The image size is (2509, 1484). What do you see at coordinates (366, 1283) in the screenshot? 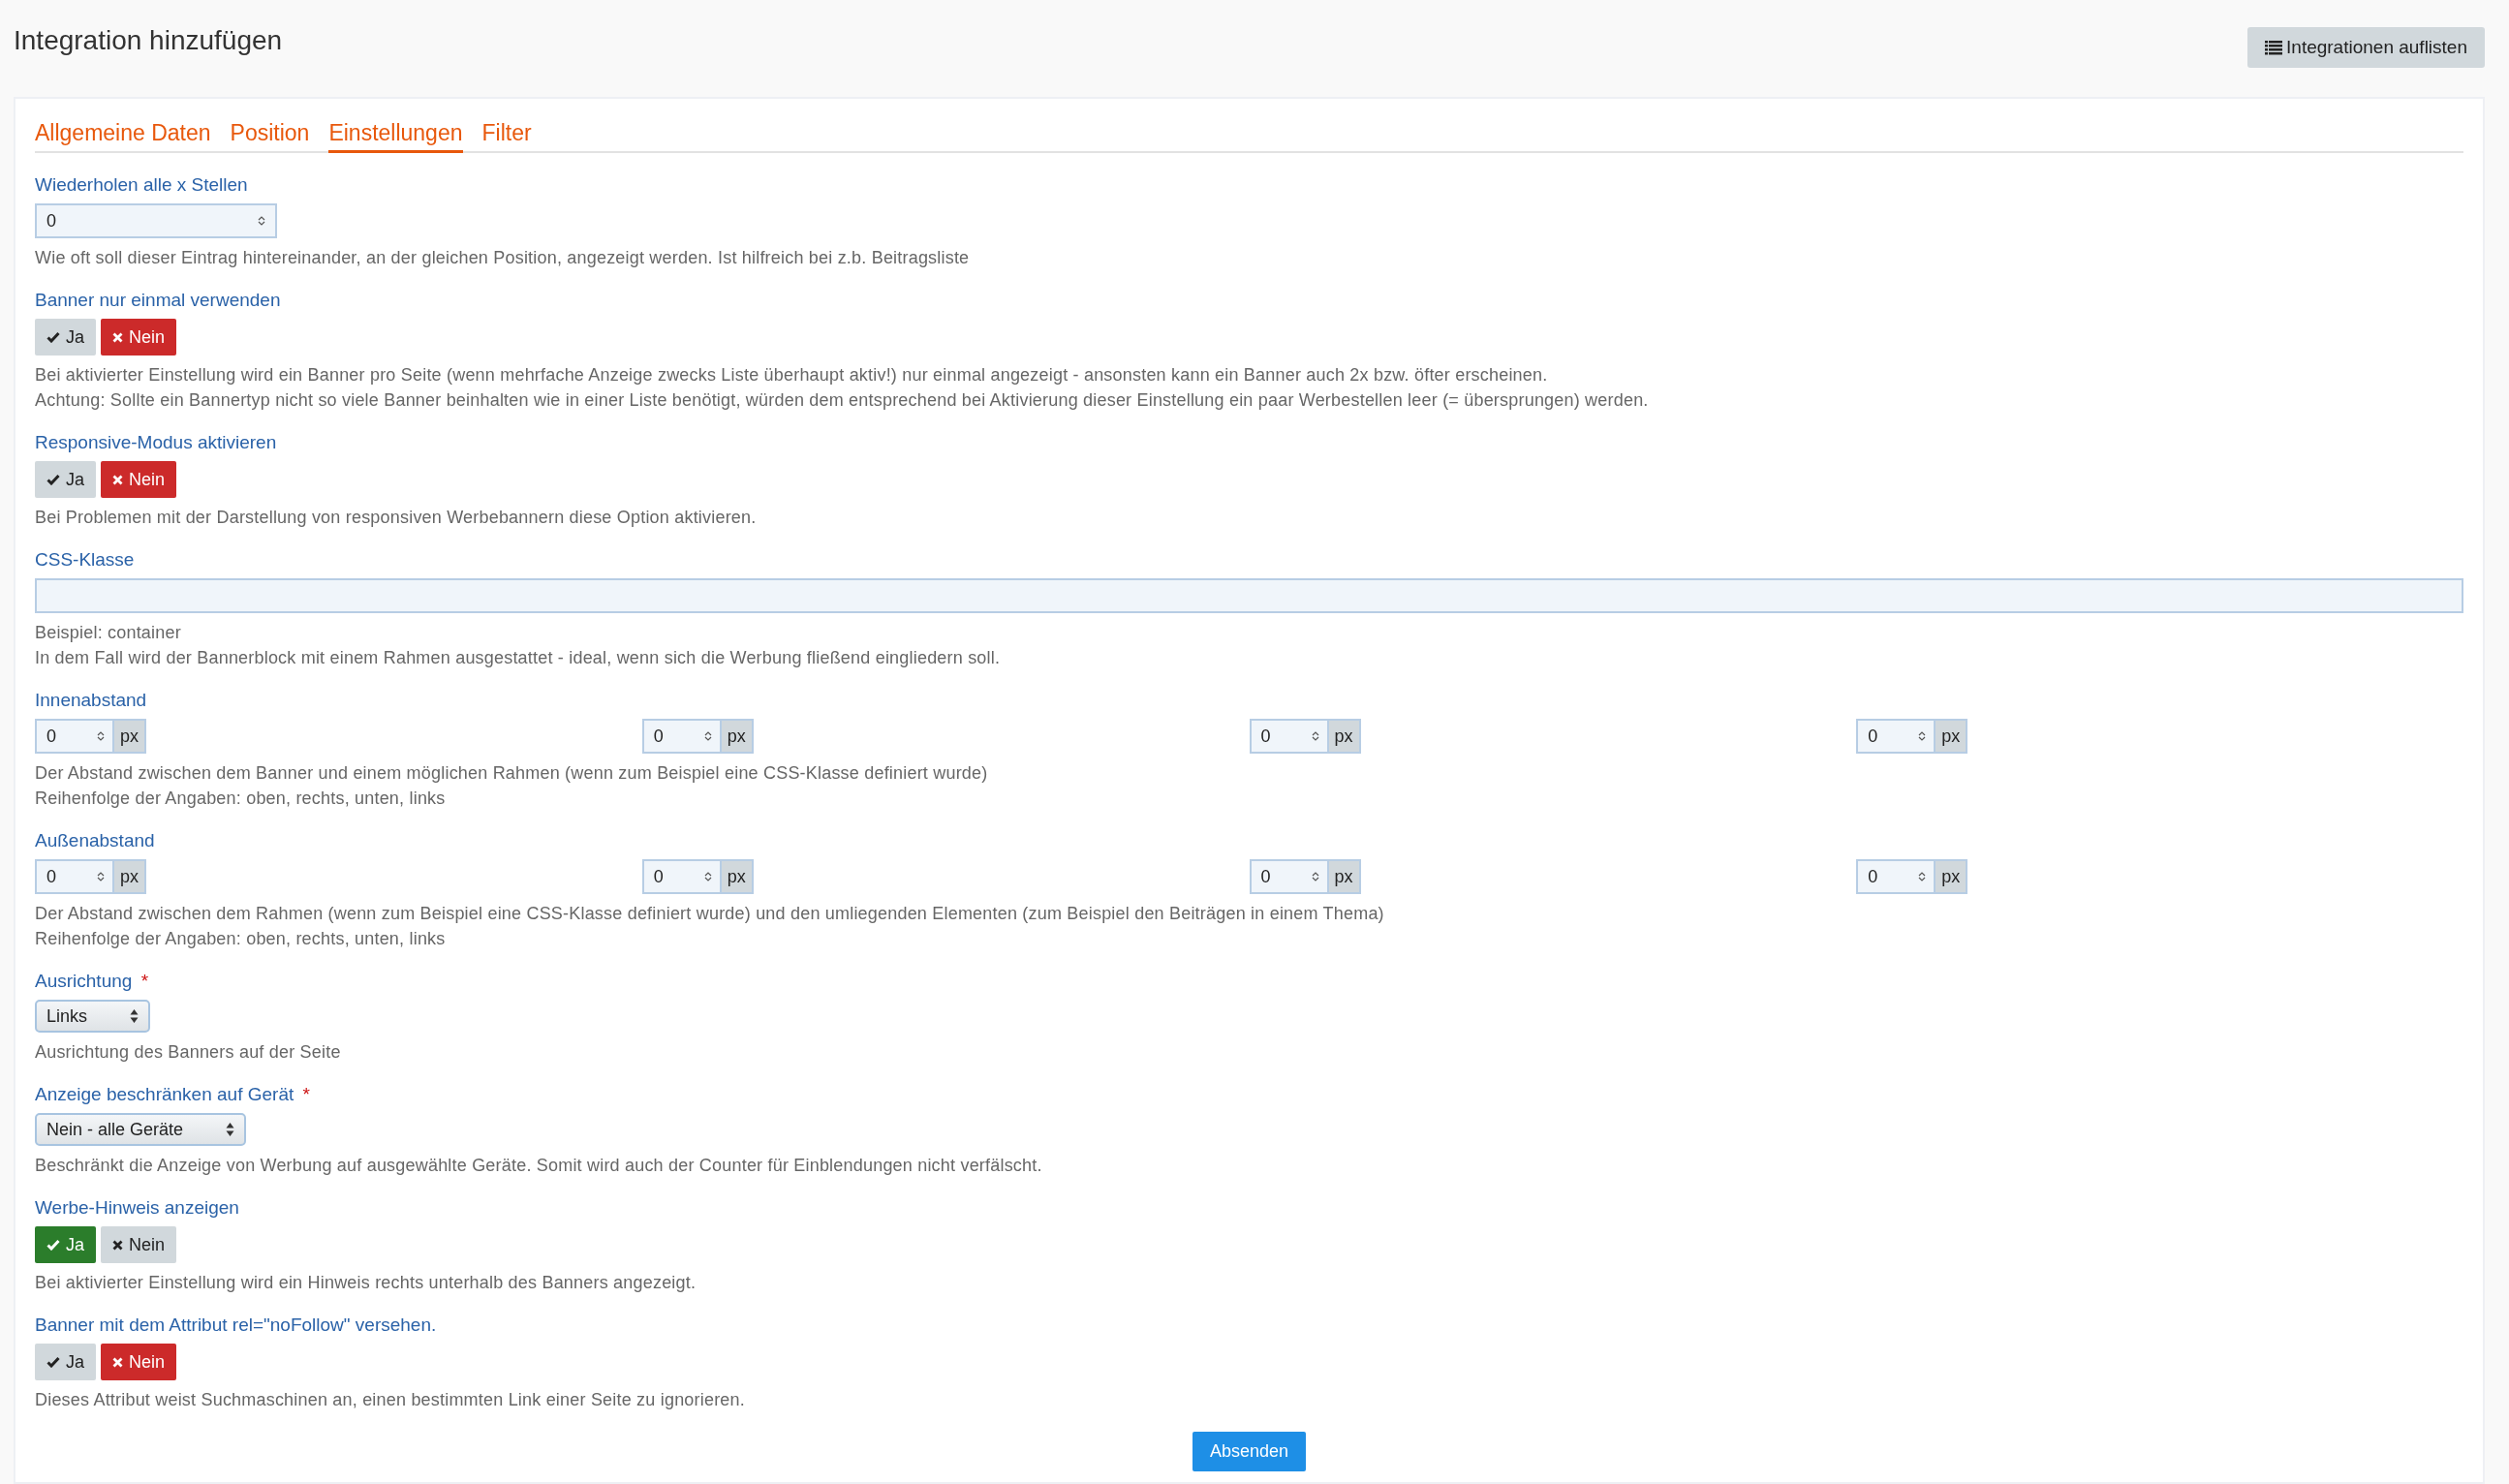
I see `help-text: Bei aktivierter Einstellung wird ein Hinweis rechts unterhalb des Banners angezeigt.` at bounding box center [366, 1283].